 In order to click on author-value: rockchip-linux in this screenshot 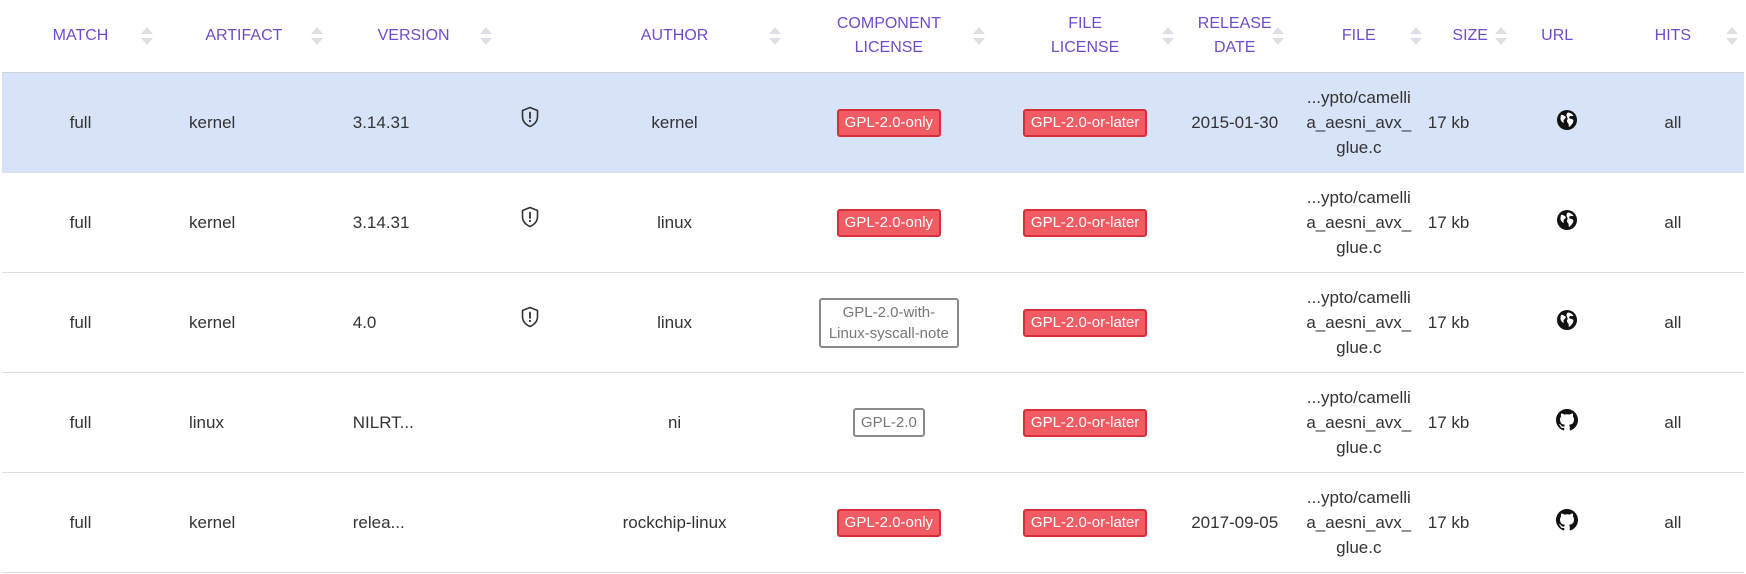, I will do `click(674, 522)`.